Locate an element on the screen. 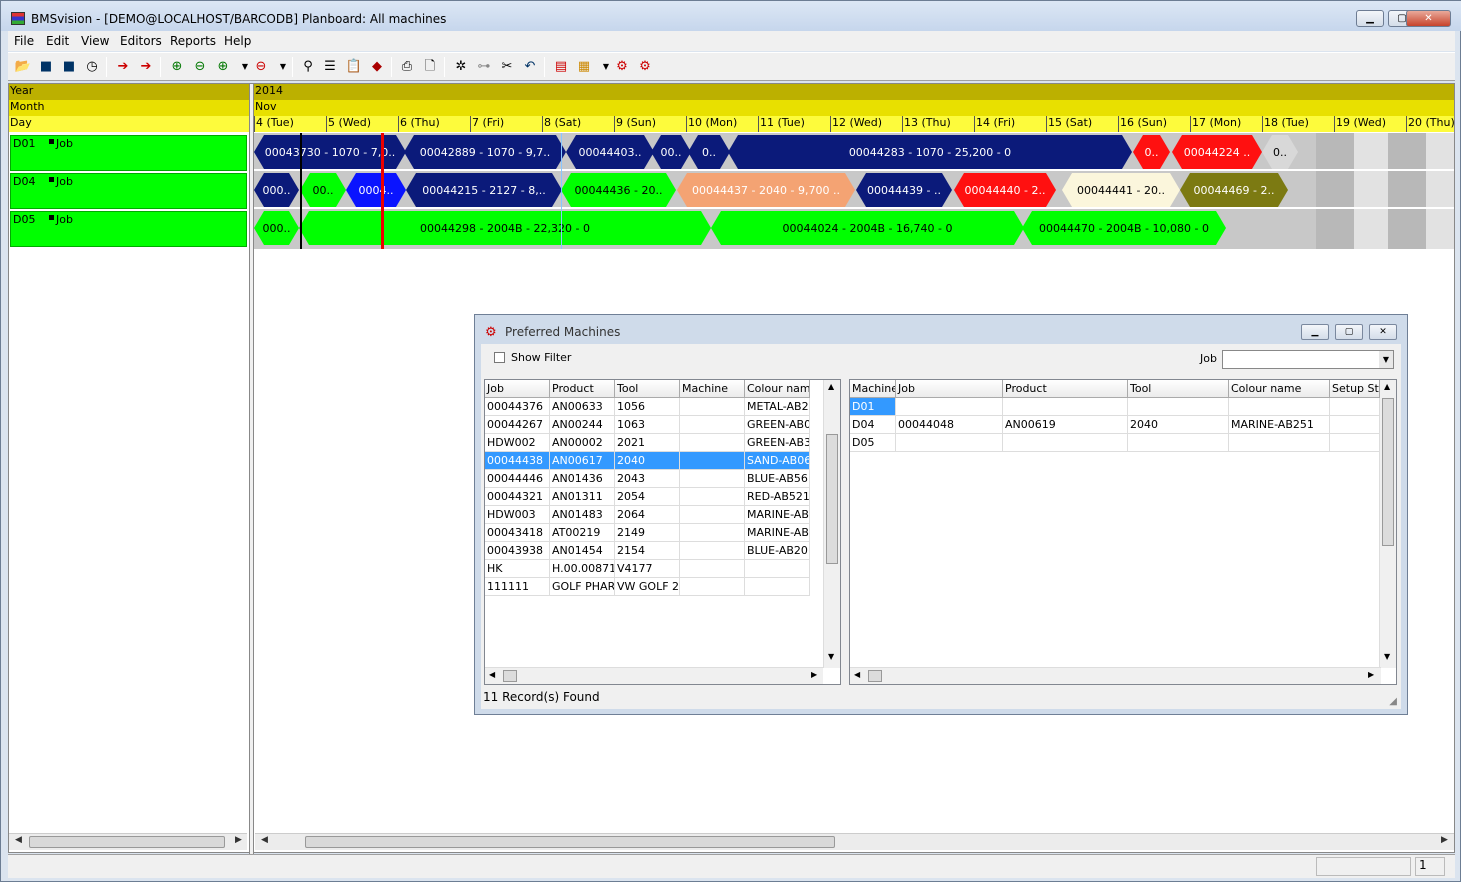  grid-cell: H.00.00871.( is located at coordinates (582, 569).